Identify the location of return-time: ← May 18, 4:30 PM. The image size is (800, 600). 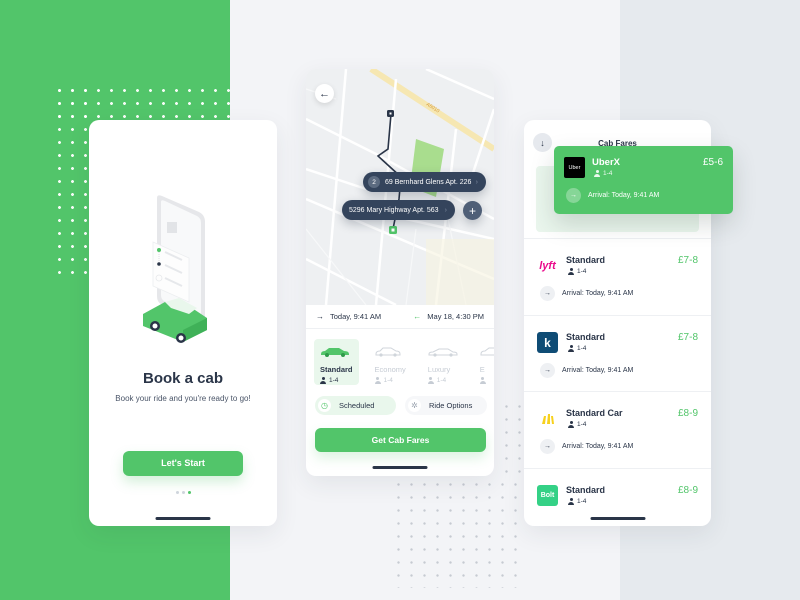
(448, 316).